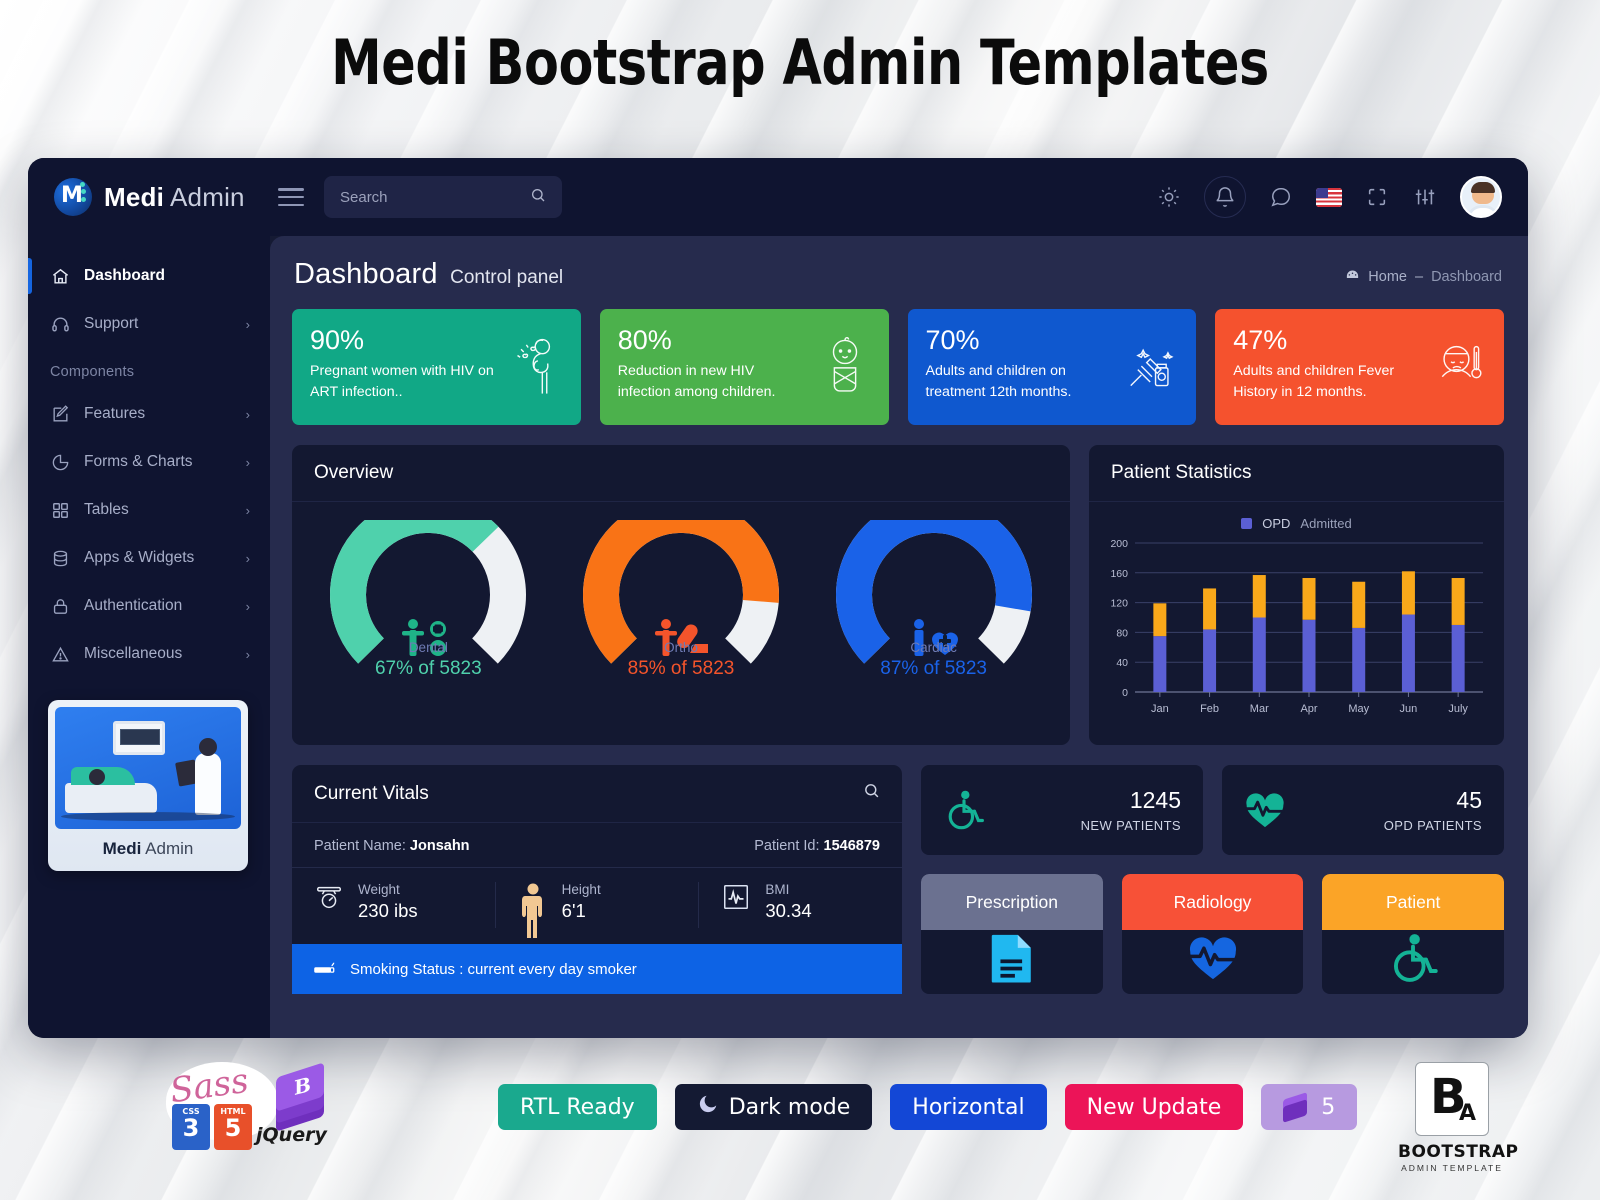 The image size is (1600, 1200). I want to click on tech-logo-group: Sass CSS 3 HTML 5 jQuery B, so click(247, 1109).